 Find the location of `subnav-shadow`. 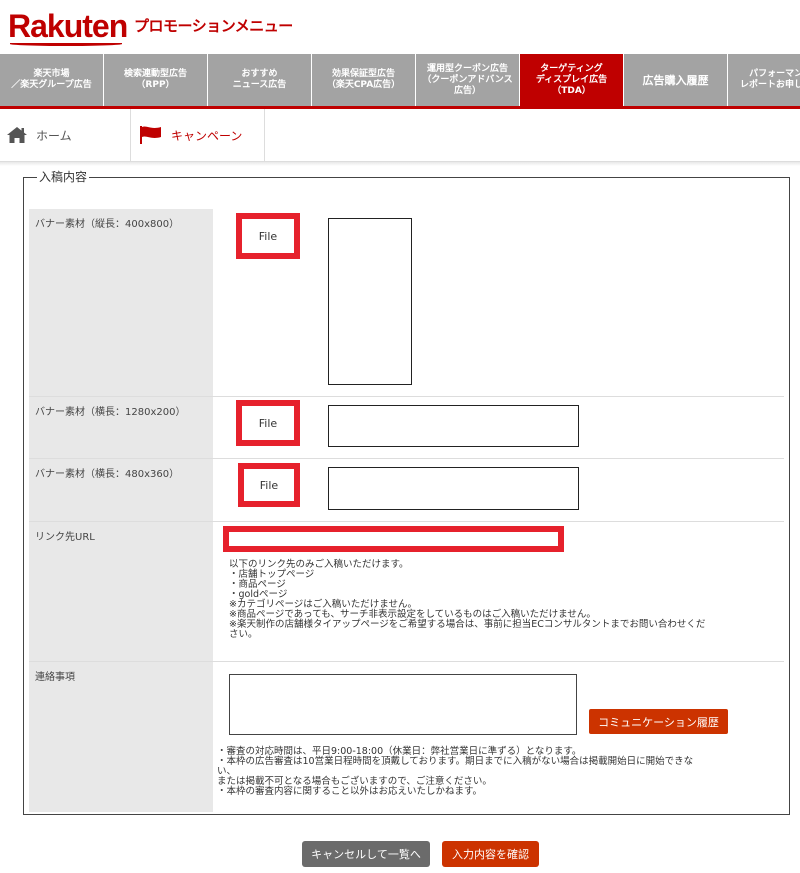

subnav-shadow is located at coordinates (400, 164).